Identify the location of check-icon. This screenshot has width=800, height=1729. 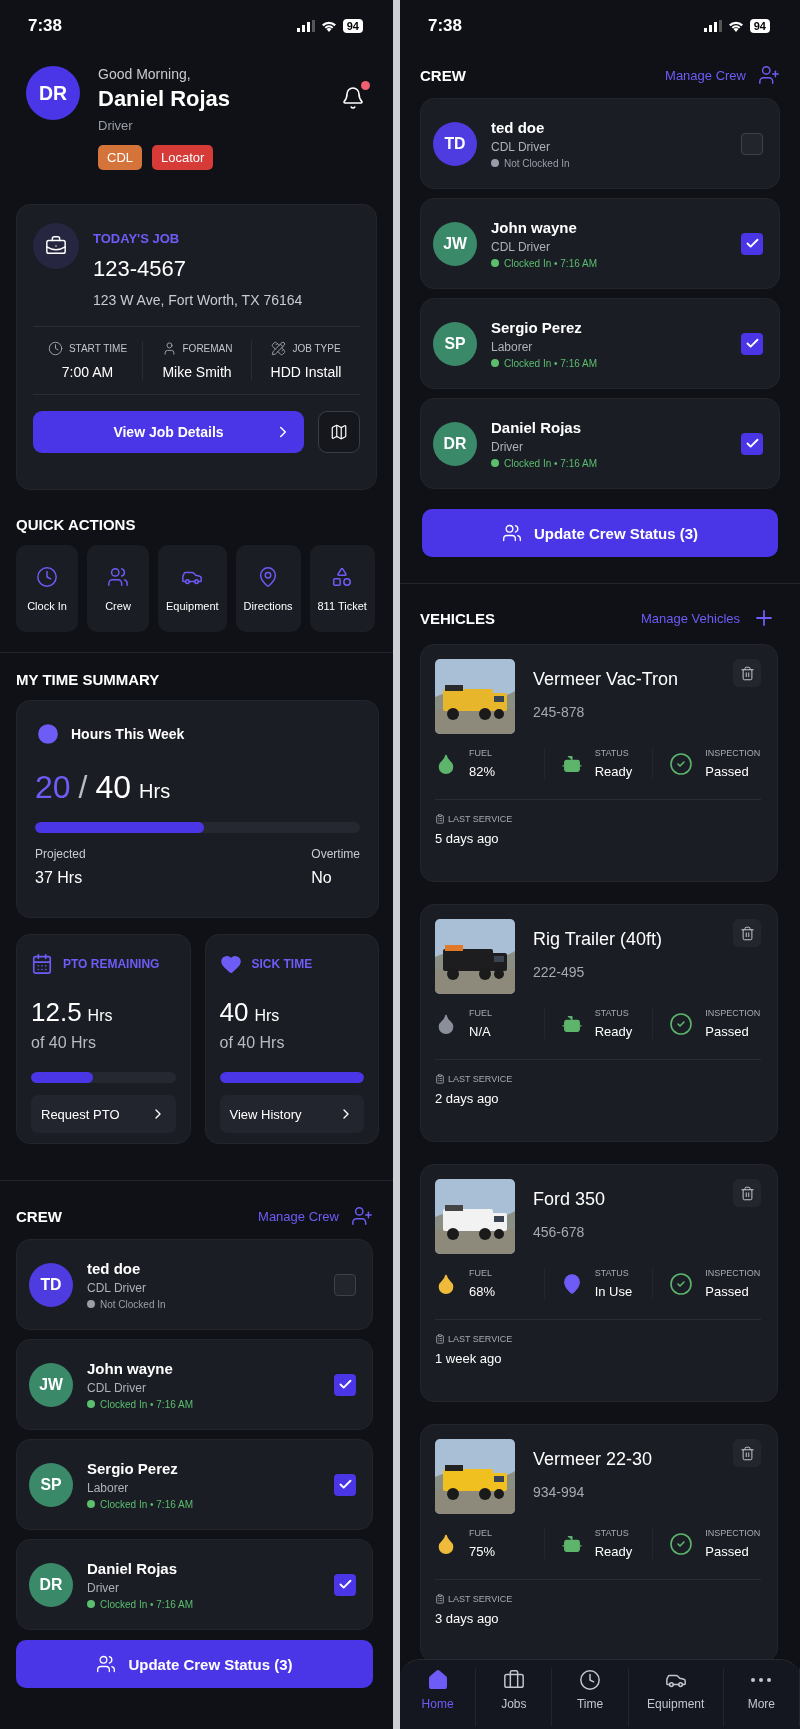
(752, 343).